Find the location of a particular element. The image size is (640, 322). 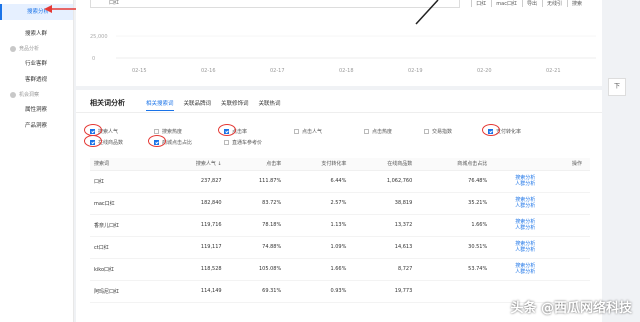

sidebar-item-attribute: 属性洞察 is located at coordinates (36, 110).